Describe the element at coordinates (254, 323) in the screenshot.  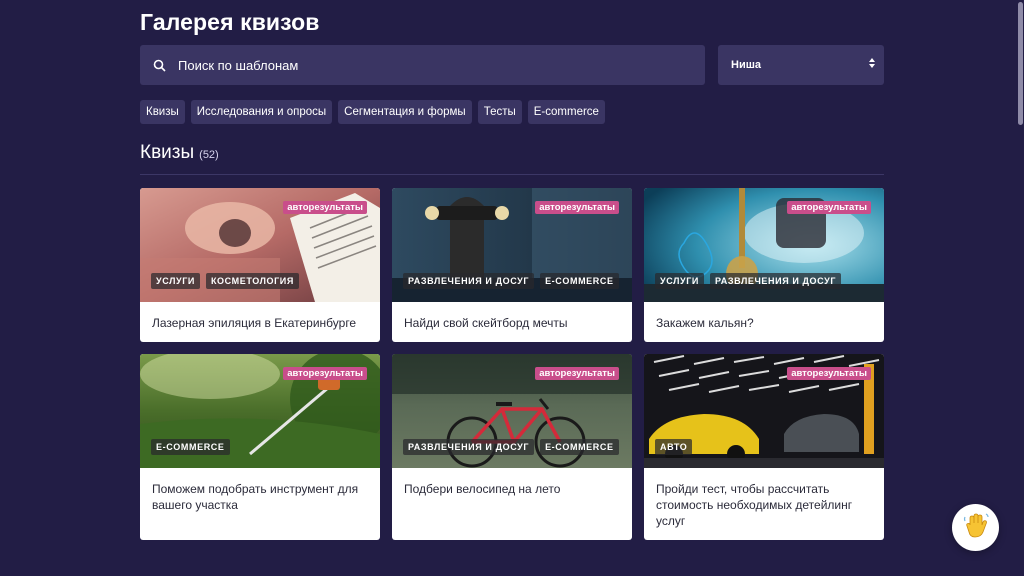
I see `card-title: Лазерная эпиляция в Екатеринбурге` at that location.